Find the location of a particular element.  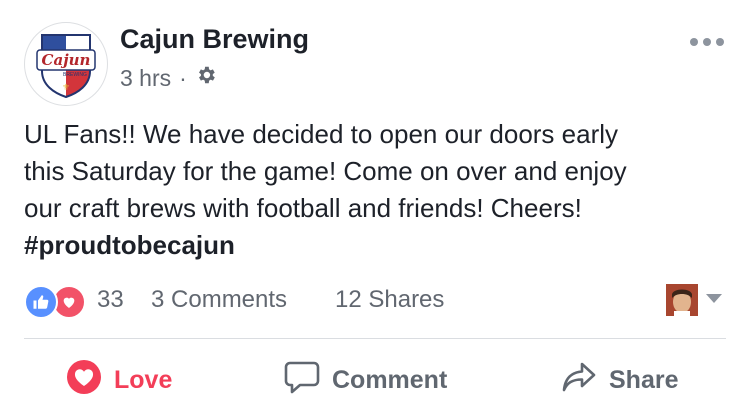

viewing-as-selector is located at coordinates (694, 300).